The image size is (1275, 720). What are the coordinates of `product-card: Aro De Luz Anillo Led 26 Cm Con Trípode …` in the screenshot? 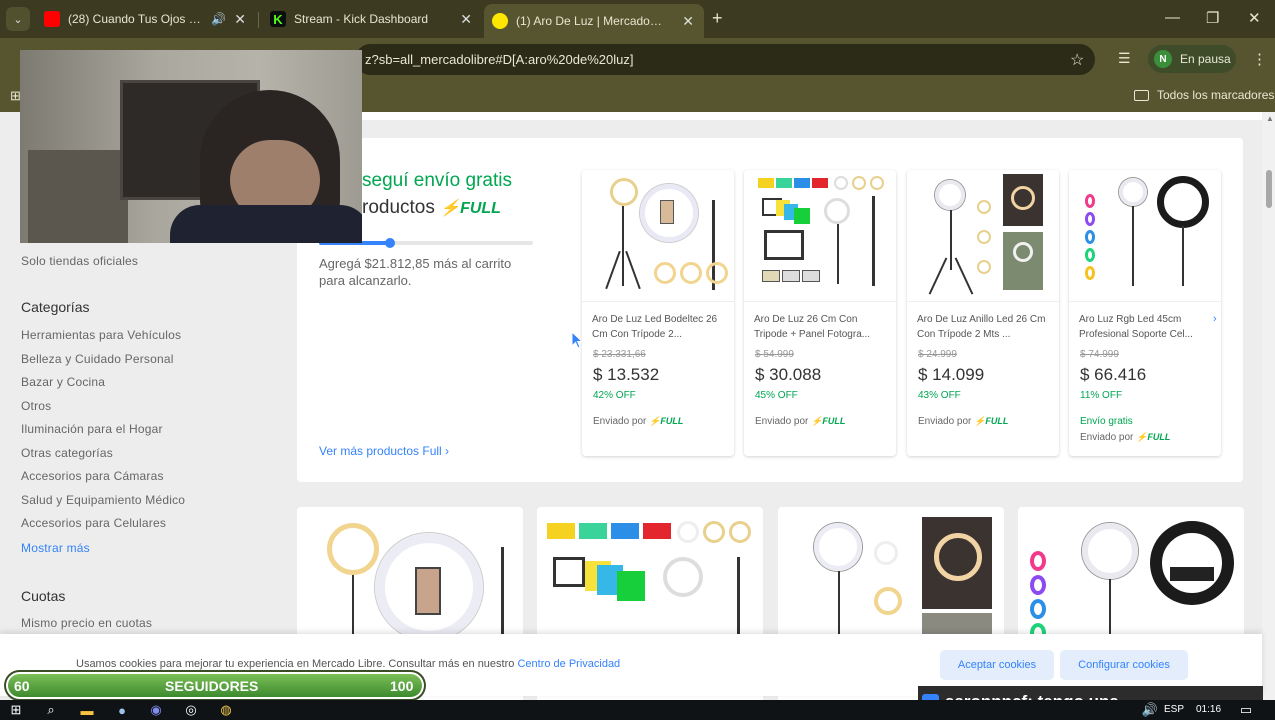 It's located at (983, 313).